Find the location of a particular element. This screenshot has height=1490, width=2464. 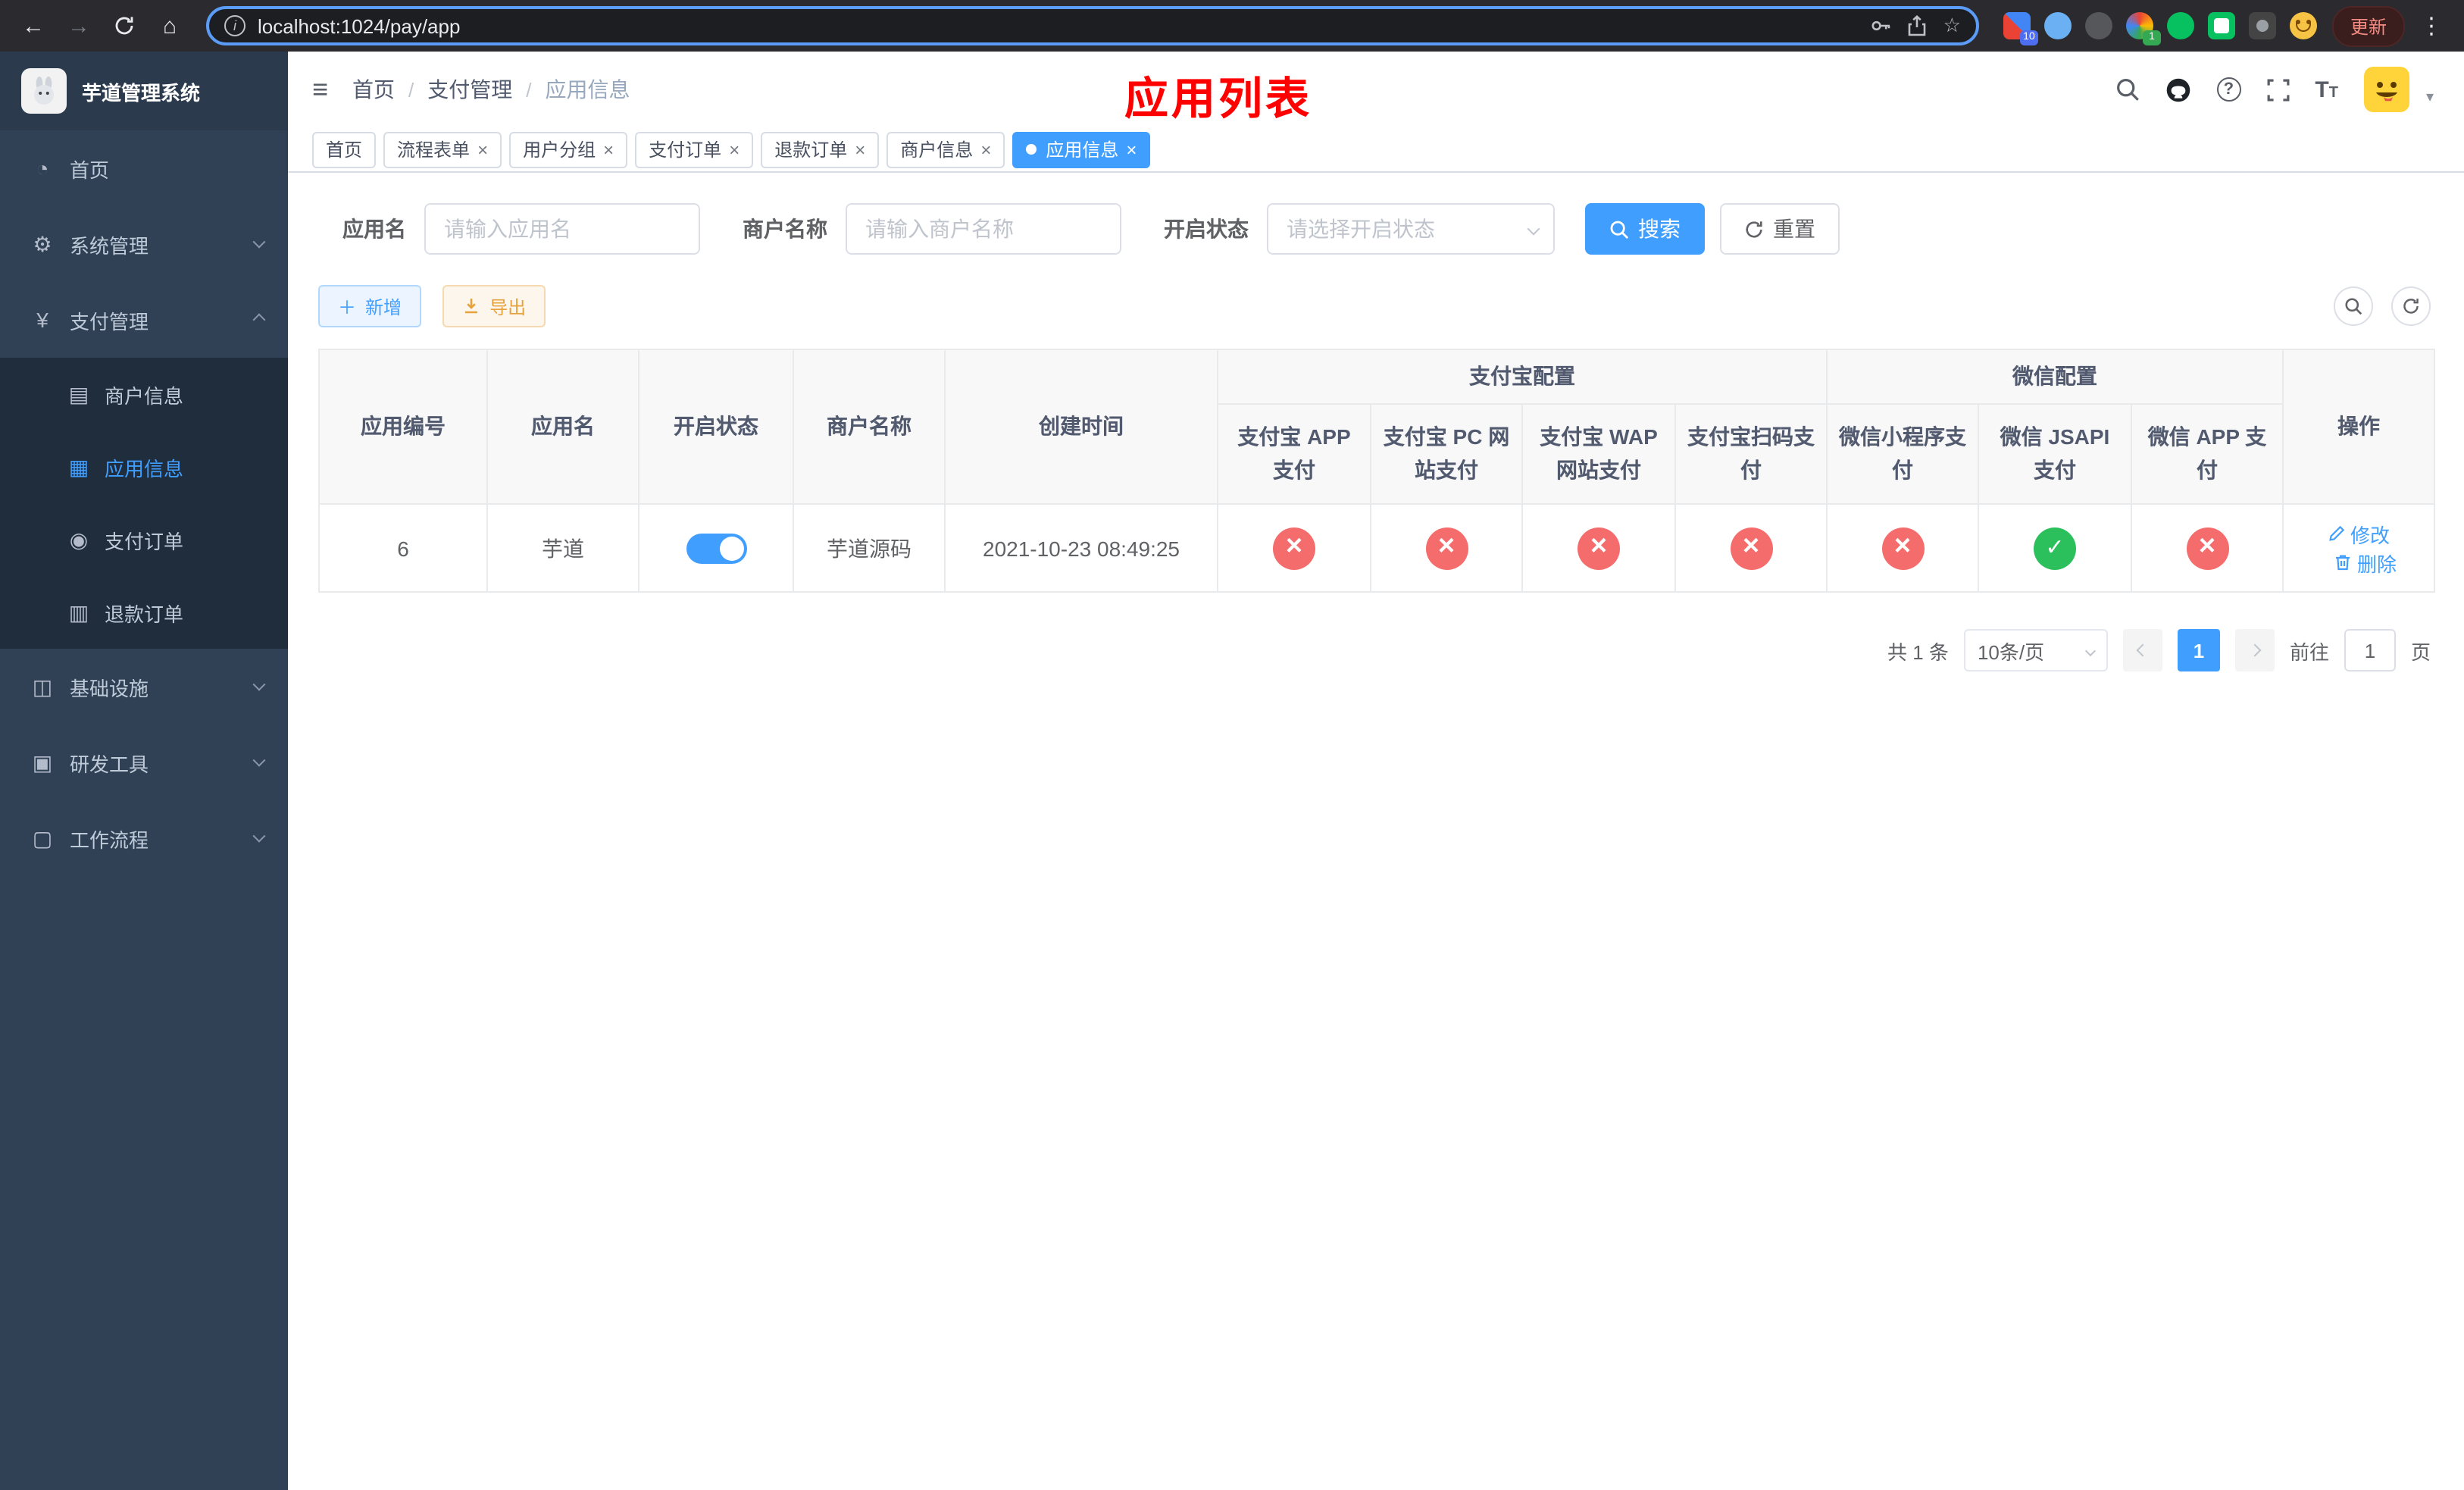

site-info-icon: i is located at coordinates (234, 26).